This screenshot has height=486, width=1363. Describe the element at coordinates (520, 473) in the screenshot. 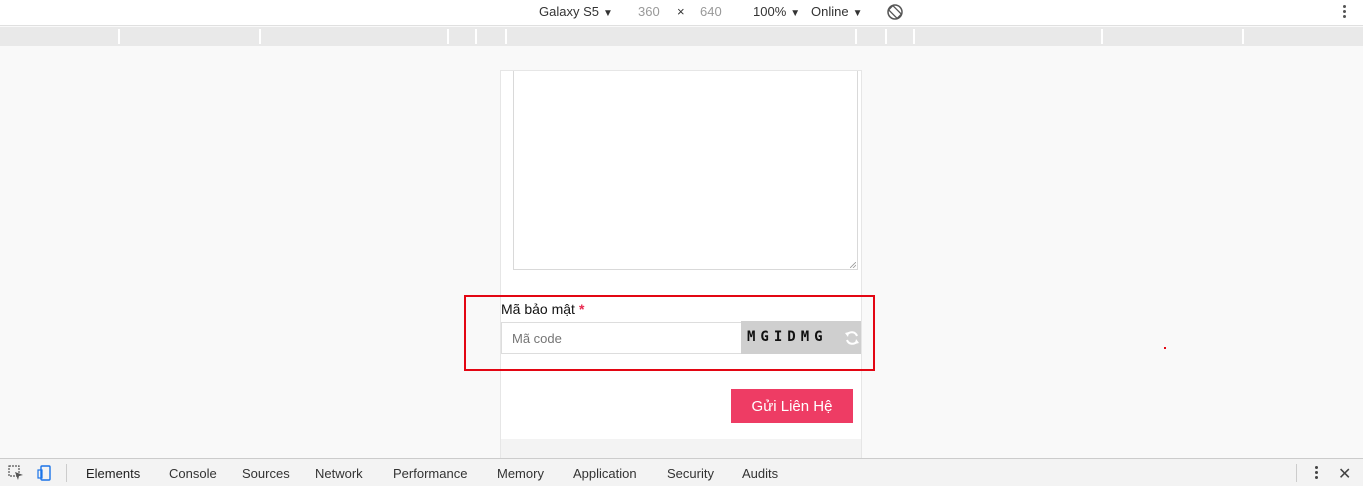

I see `tab-memory: Memory` at that location.